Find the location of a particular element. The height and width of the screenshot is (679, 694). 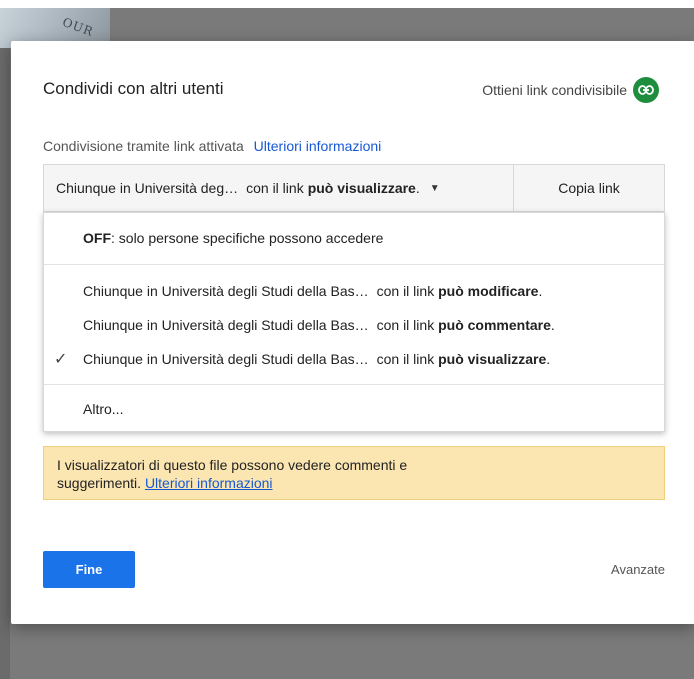

dialog-title: Condividi con altri utenti is located at coordinates (133, 88).